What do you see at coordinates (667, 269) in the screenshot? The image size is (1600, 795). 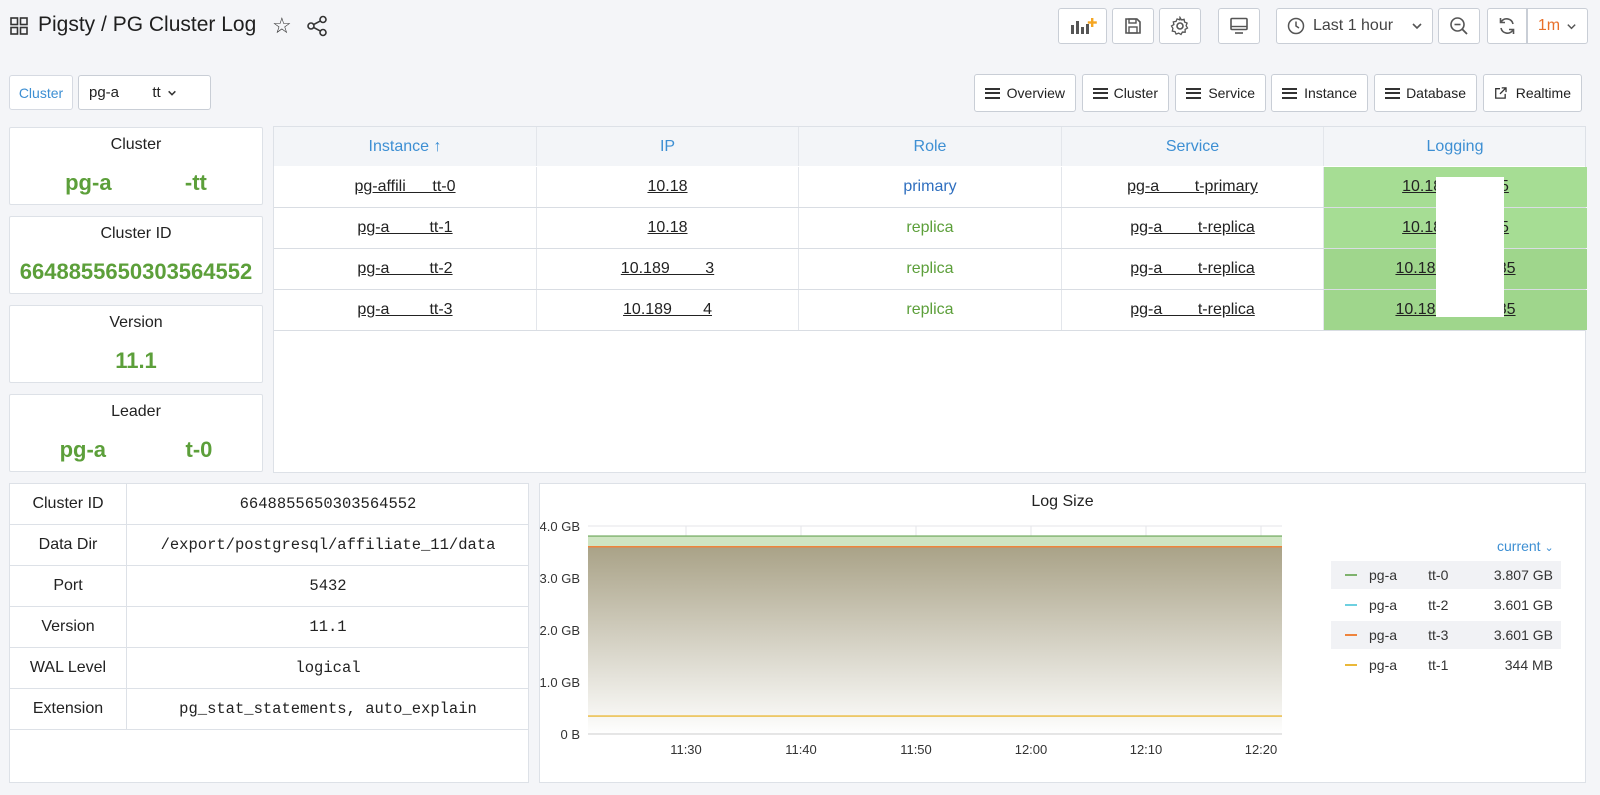 I see `ip-link: 10.189 3` at bounding box center [667, 269].